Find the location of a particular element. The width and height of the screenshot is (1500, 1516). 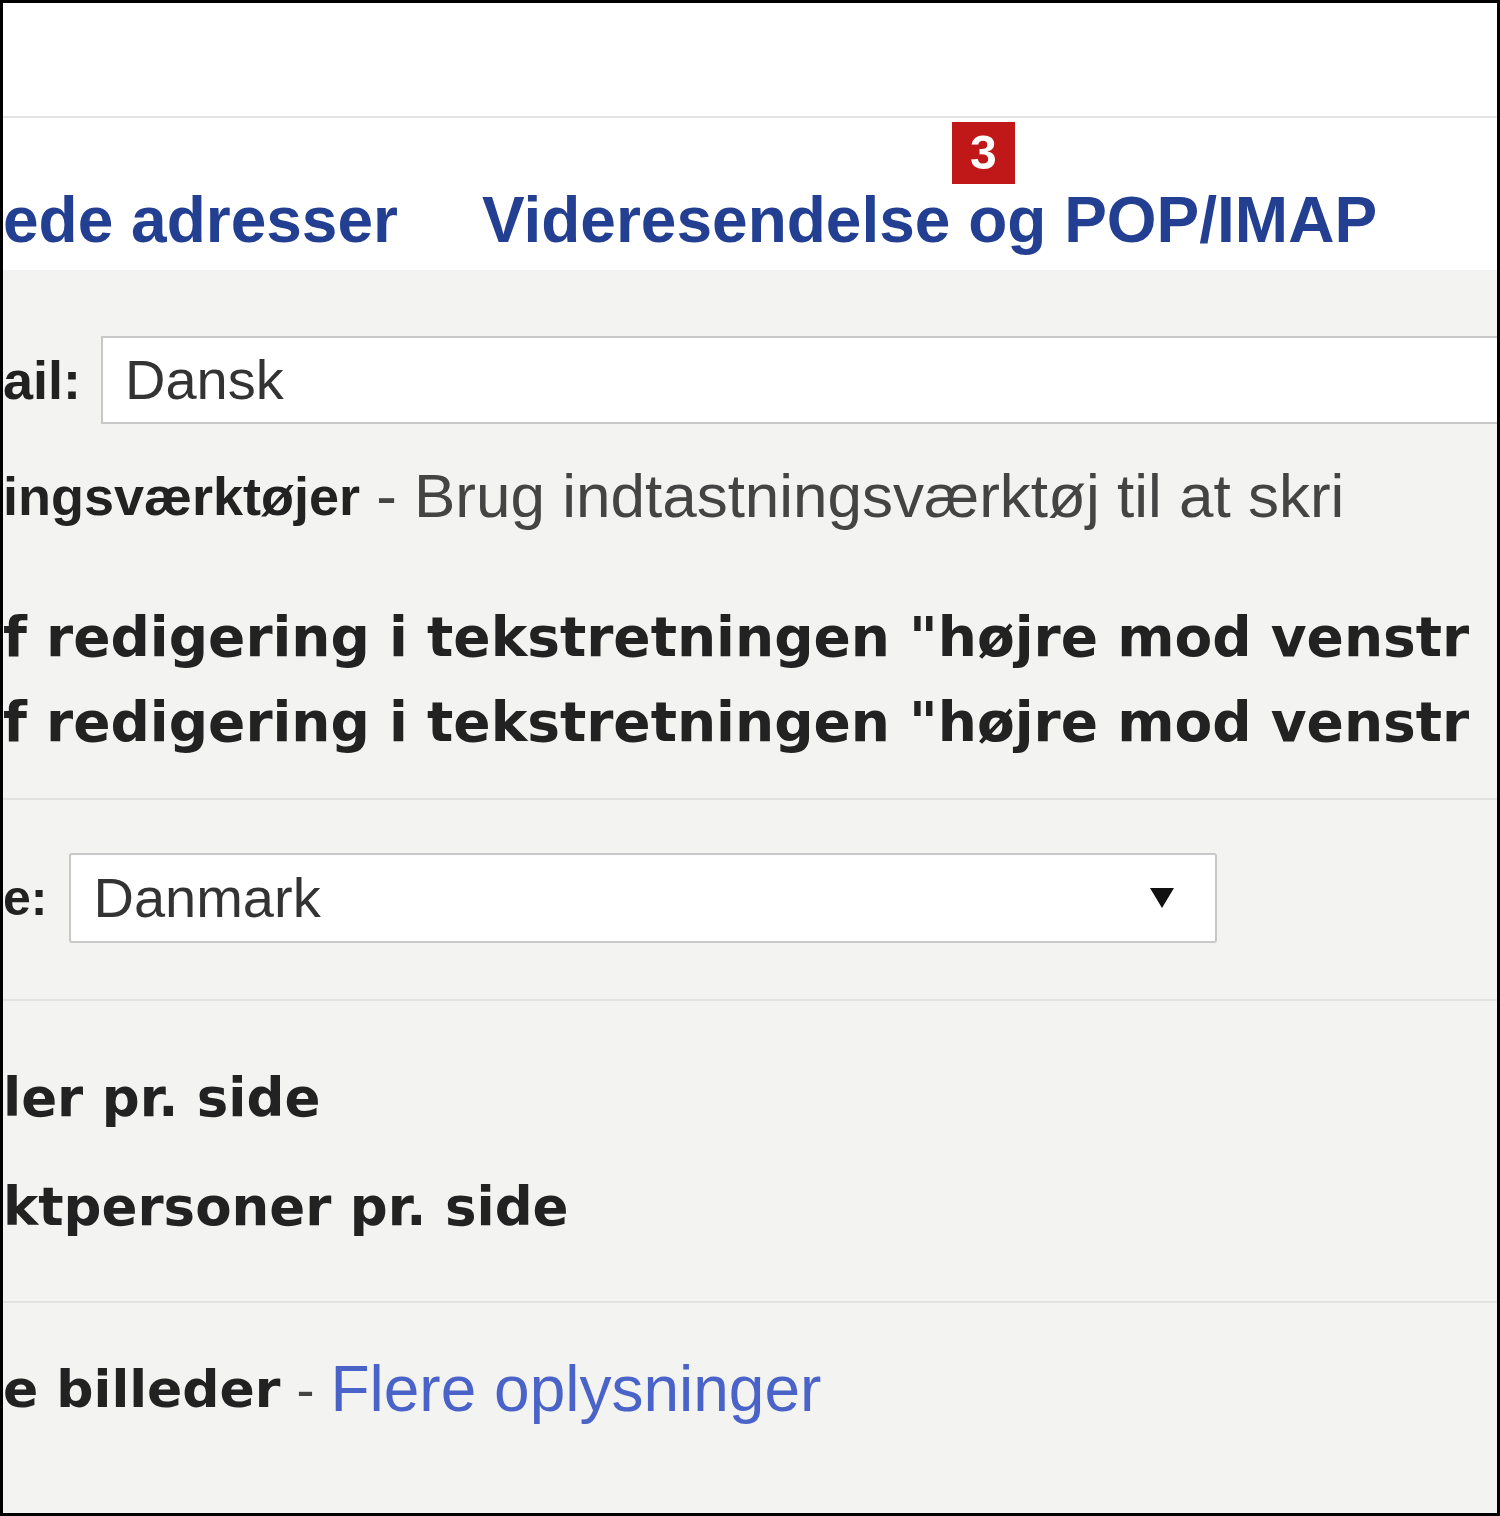

language-field: Dansk is located at coordinates (799, 380).